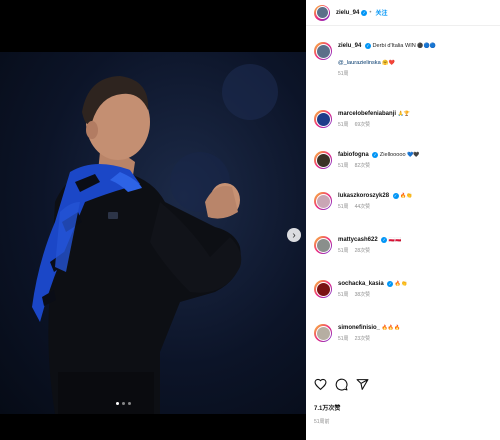 The width and height of the screenshot is (500, 440). I want to click on carousel-dots, so click(123, 403).